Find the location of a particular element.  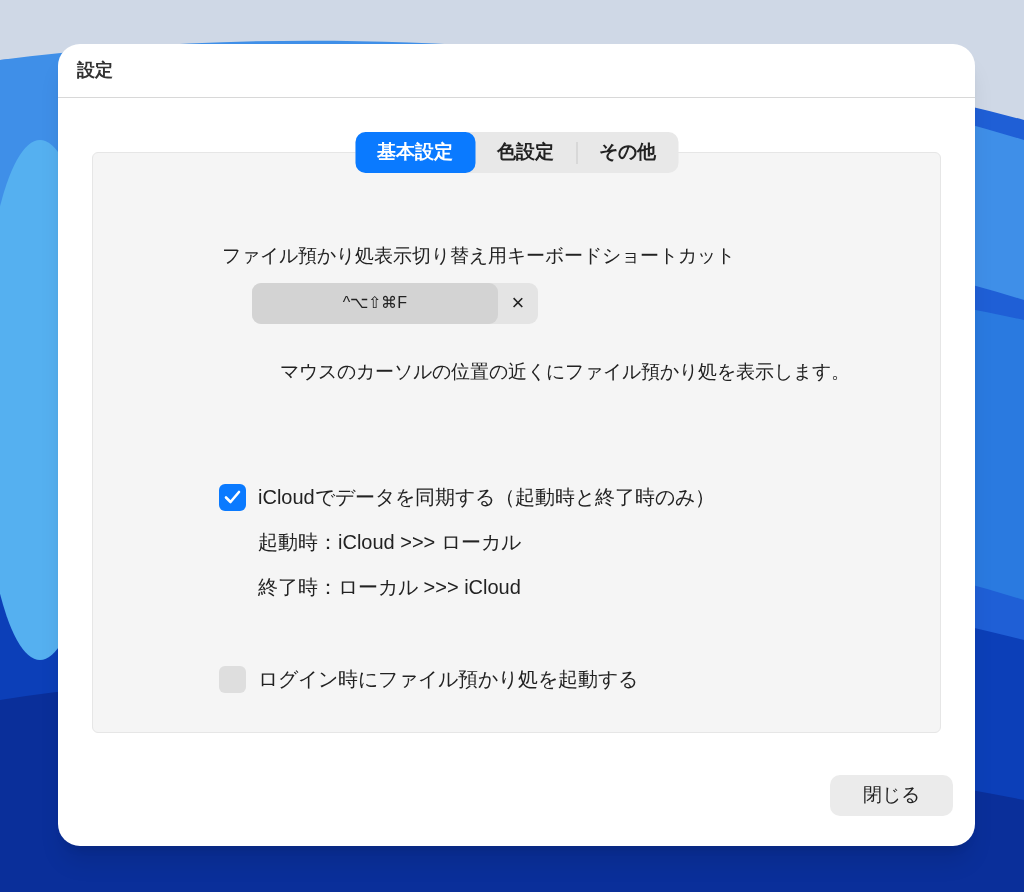

sync-note: 起動時：iCloud >>> ローカル is located at coordinates (390, 542).